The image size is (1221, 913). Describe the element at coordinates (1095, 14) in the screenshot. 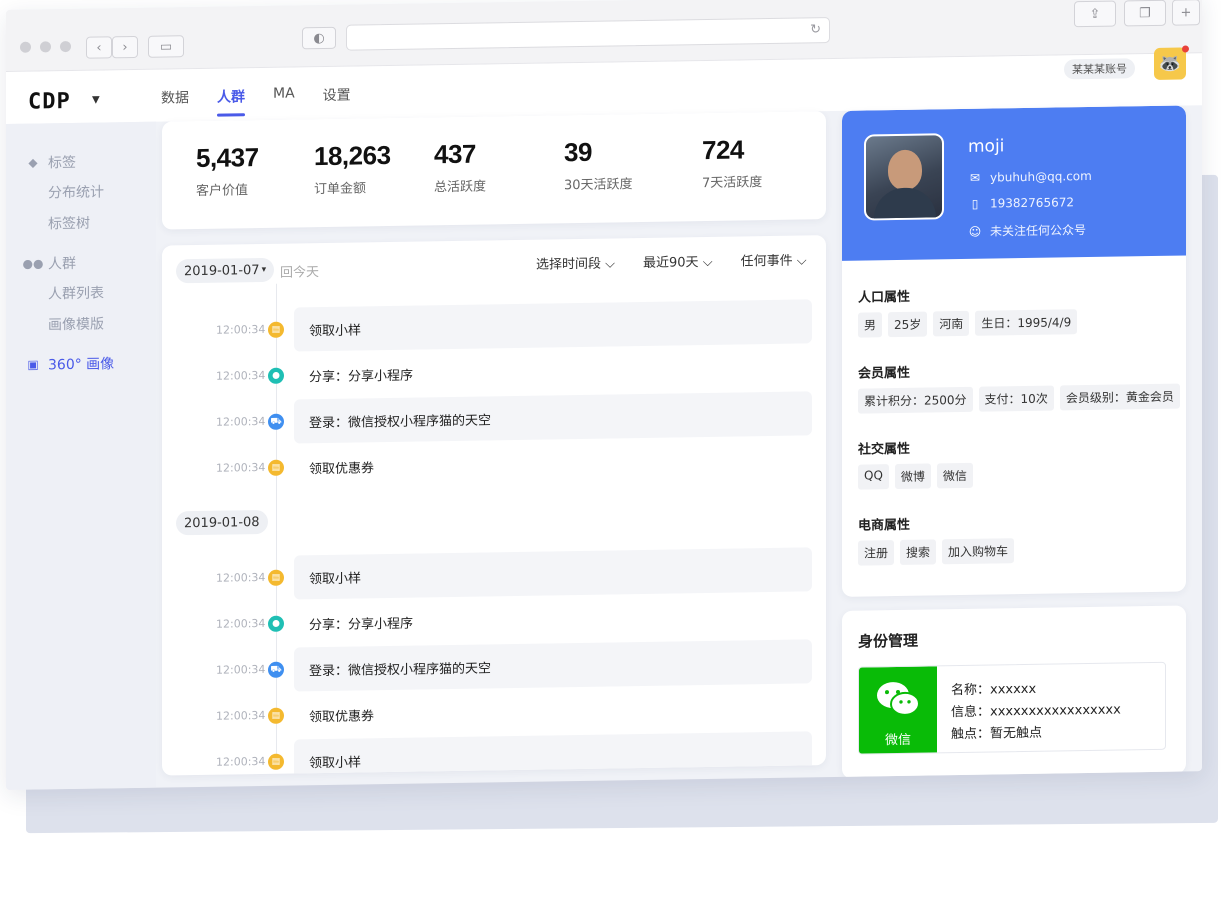

I see `share-icon: ⇪` at that location.